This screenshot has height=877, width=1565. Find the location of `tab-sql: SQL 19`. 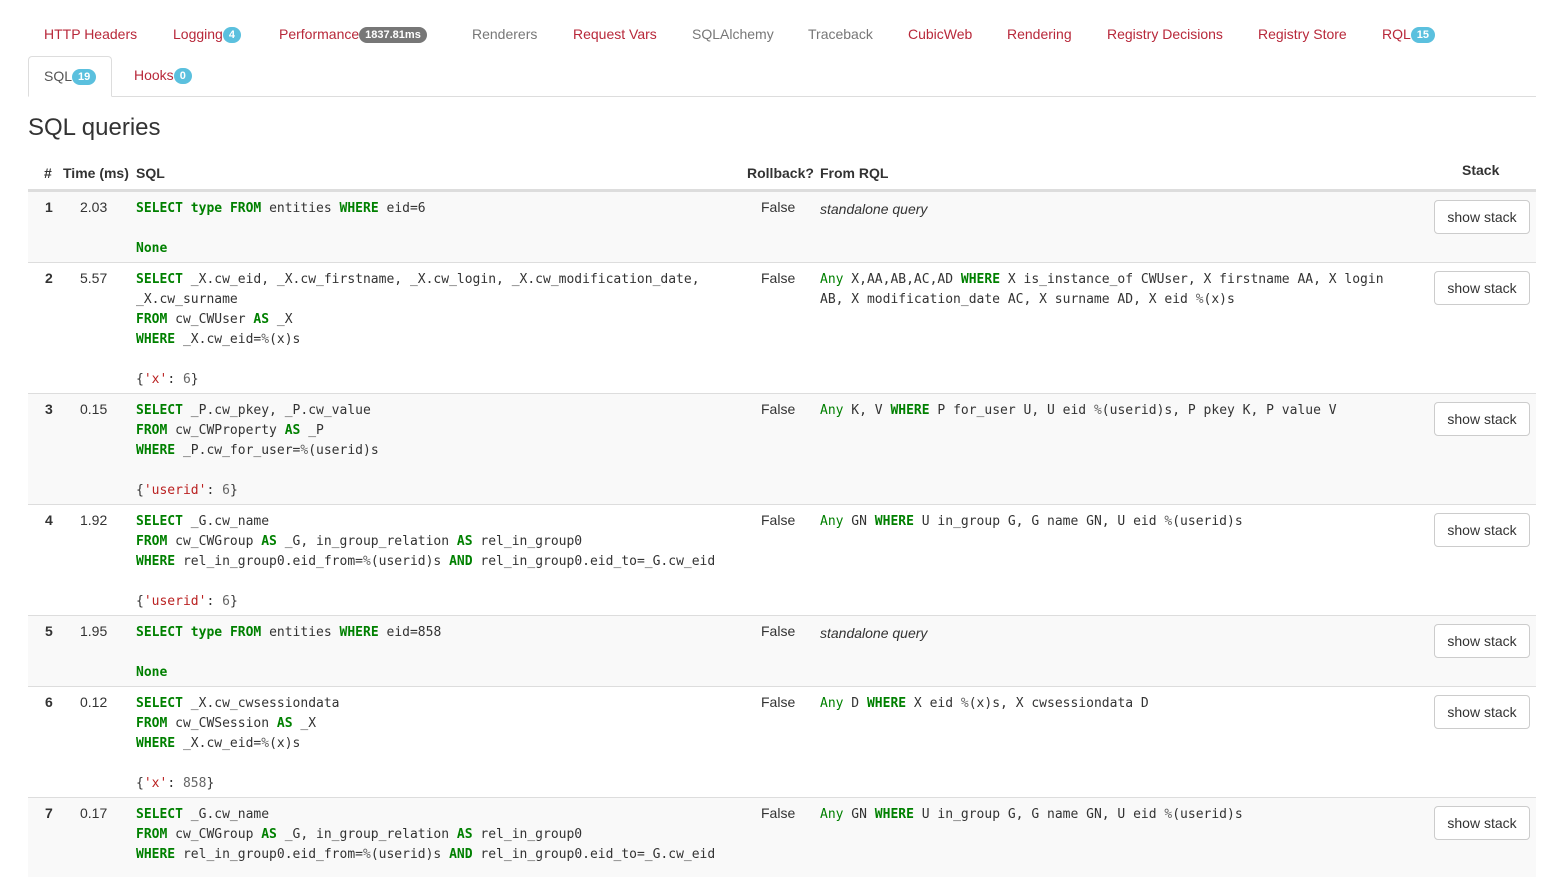

tab-sql: SQL 19 is located at coordinates (70, 76).